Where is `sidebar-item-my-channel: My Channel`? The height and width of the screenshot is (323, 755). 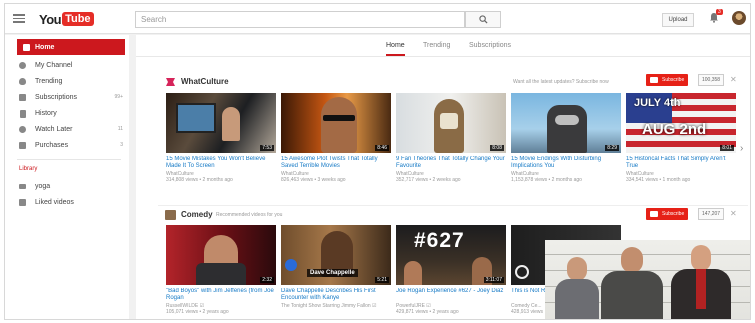 sidebar-item-my-channel: My Channel is located at coordinates (67, 65).